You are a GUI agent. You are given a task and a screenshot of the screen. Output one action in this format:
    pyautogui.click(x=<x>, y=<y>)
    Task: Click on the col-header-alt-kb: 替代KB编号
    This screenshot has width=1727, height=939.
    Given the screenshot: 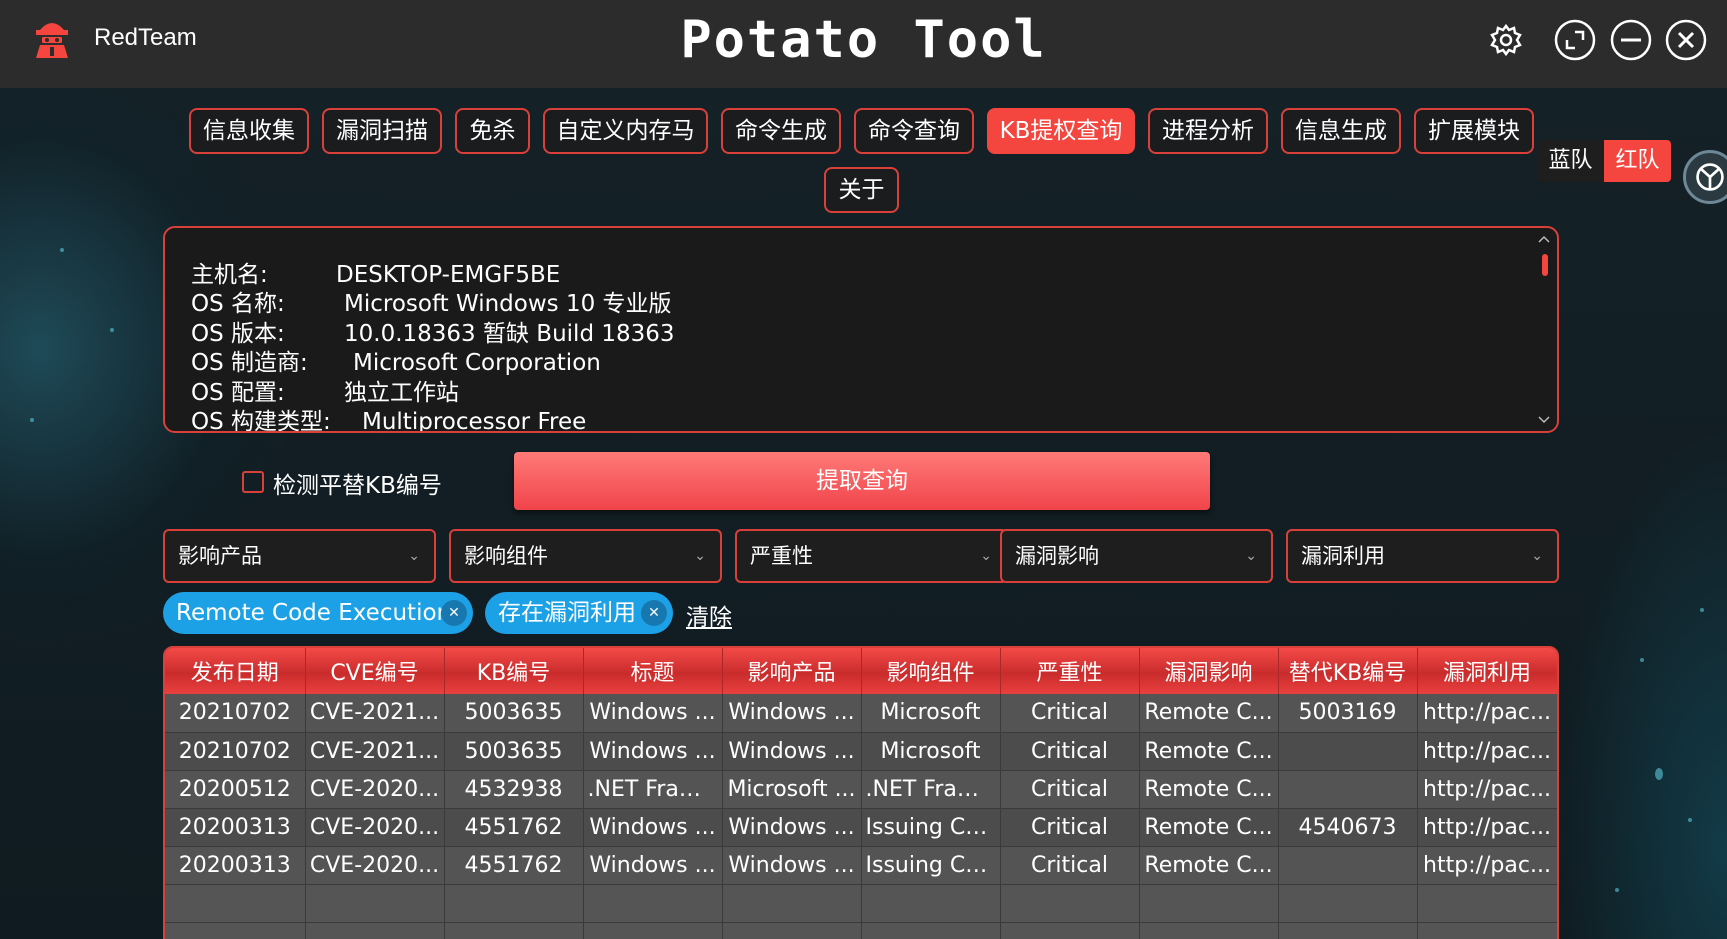 What is the action you would take?
    pyautogui.click(x=1348, y=671)
    